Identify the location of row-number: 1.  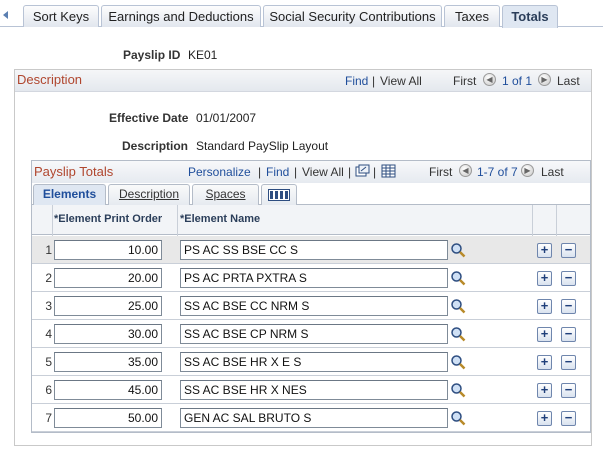
(48, 250).